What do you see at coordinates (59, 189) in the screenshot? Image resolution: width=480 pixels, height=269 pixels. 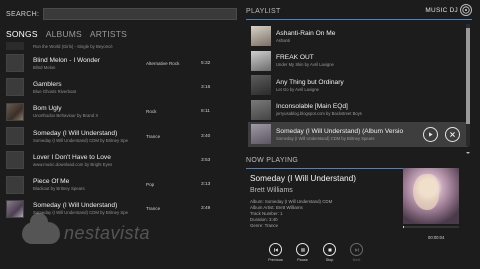 I see `song-subtitle: Blackout by Britney Spears` at bounding box center [59, 189].